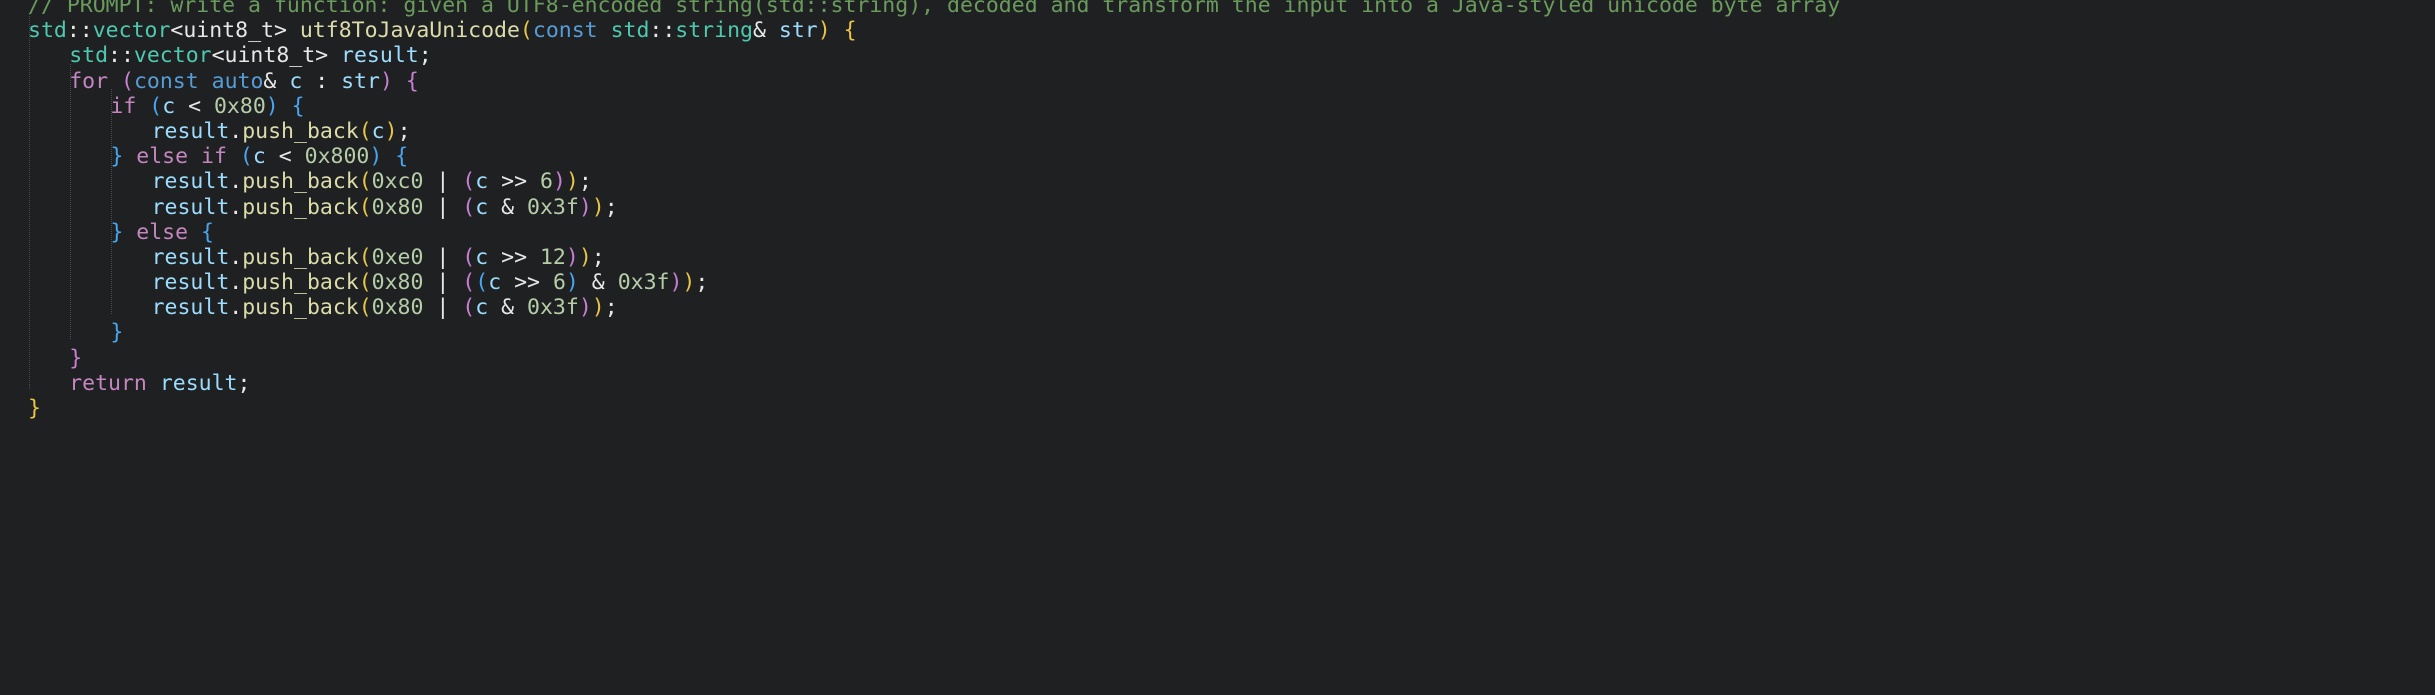 This screenshot has width=2435, height=695. What do you see at coordinates (131, 31) in the screenshot?
I see `code-token: vector` at bounding box center [131, 31].